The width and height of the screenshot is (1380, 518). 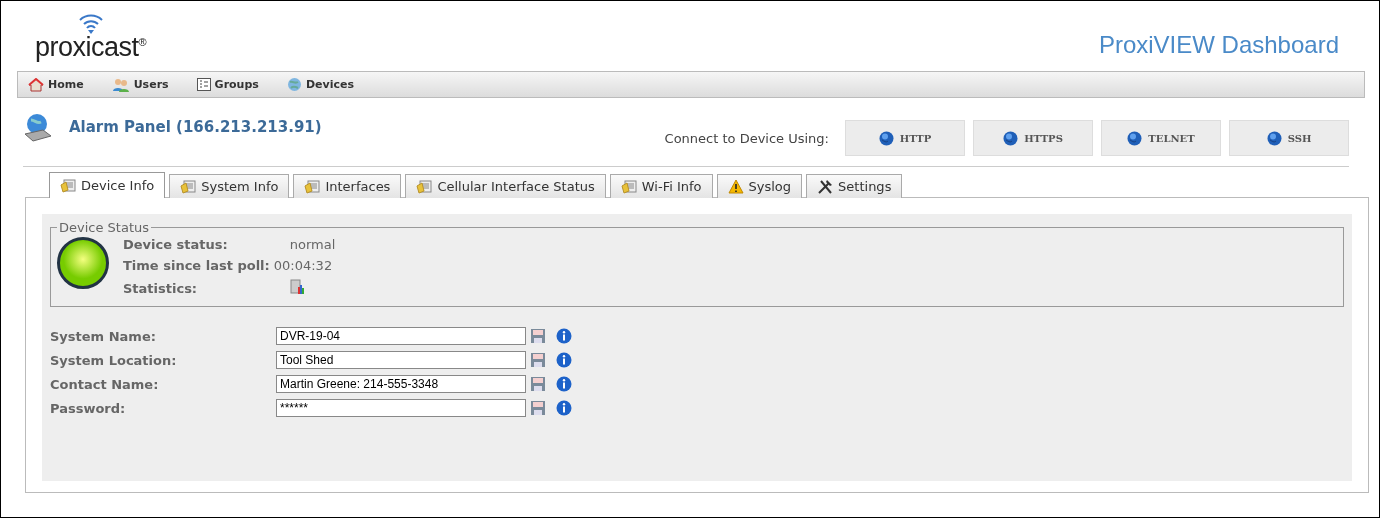 I want to click on group-title: Device Status, so click(x=104, y=227).